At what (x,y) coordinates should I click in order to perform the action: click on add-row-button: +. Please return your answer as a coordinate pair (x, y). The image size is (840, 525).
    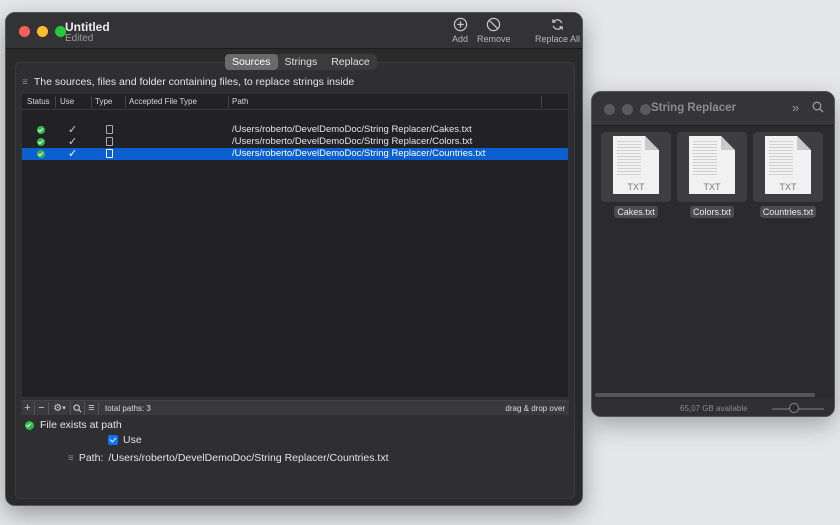
    Looking at the image, I should click on (28, 408).